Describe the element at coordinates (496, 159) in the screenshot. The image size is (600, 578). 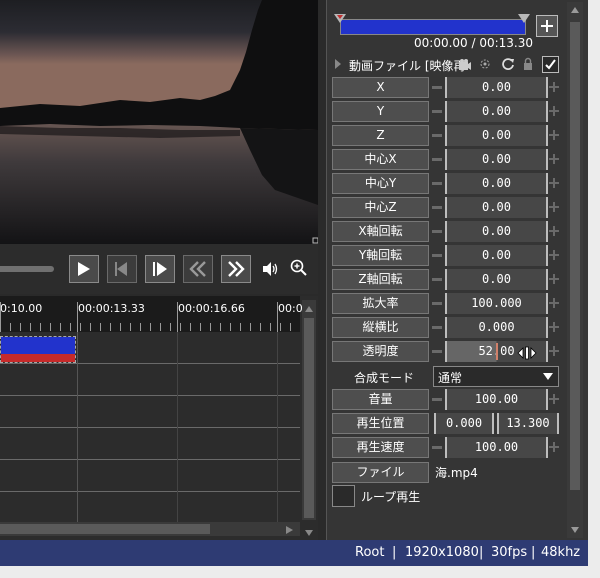
I see `property-value-center-x: 0.00` at that location.